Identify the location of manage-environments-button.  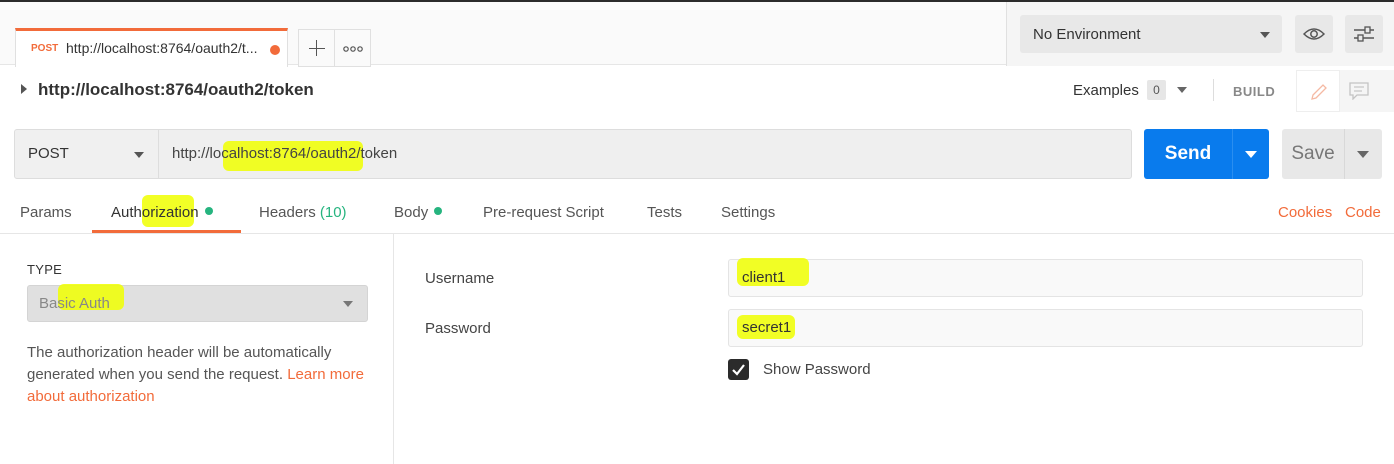
(1364, 34).